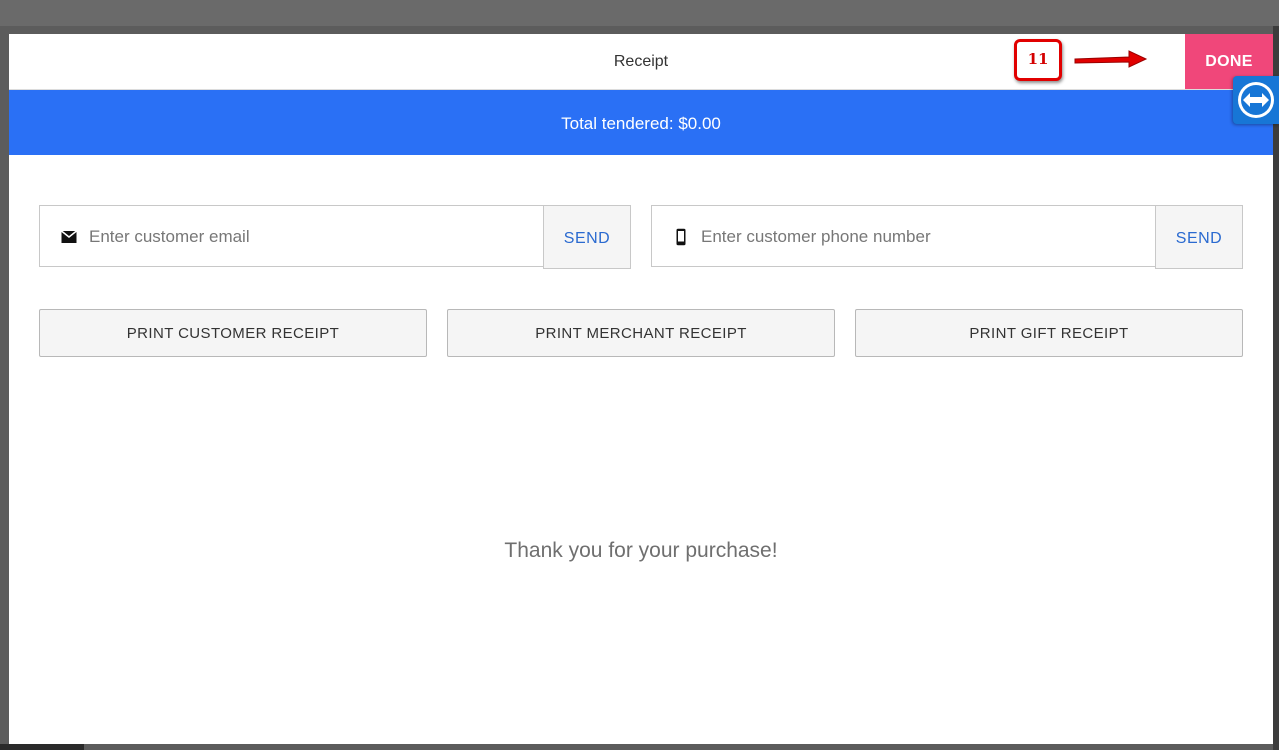 This screenshot has height=750, width=1279. Describe the element at coordinates (1199, 237) in the screenshot. I see `send-phone-button: SEND` at that location.